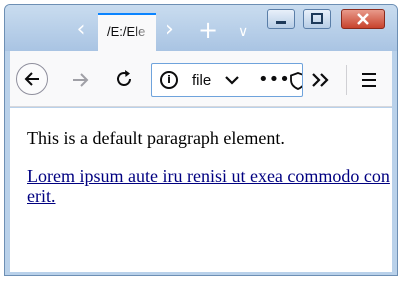  I want to click on default-paragraph: This is a default paragraph element., so click(156, 138).